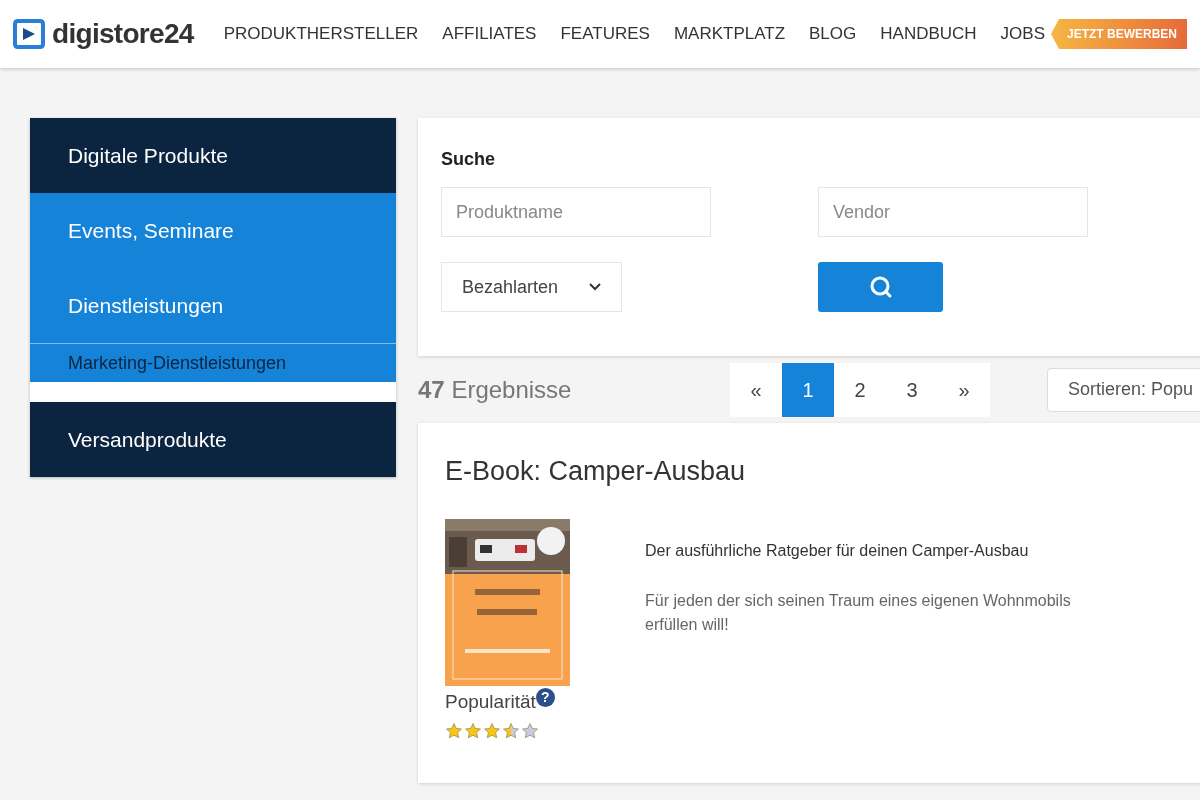  I want to click on page-button: «, so click(756, 389).